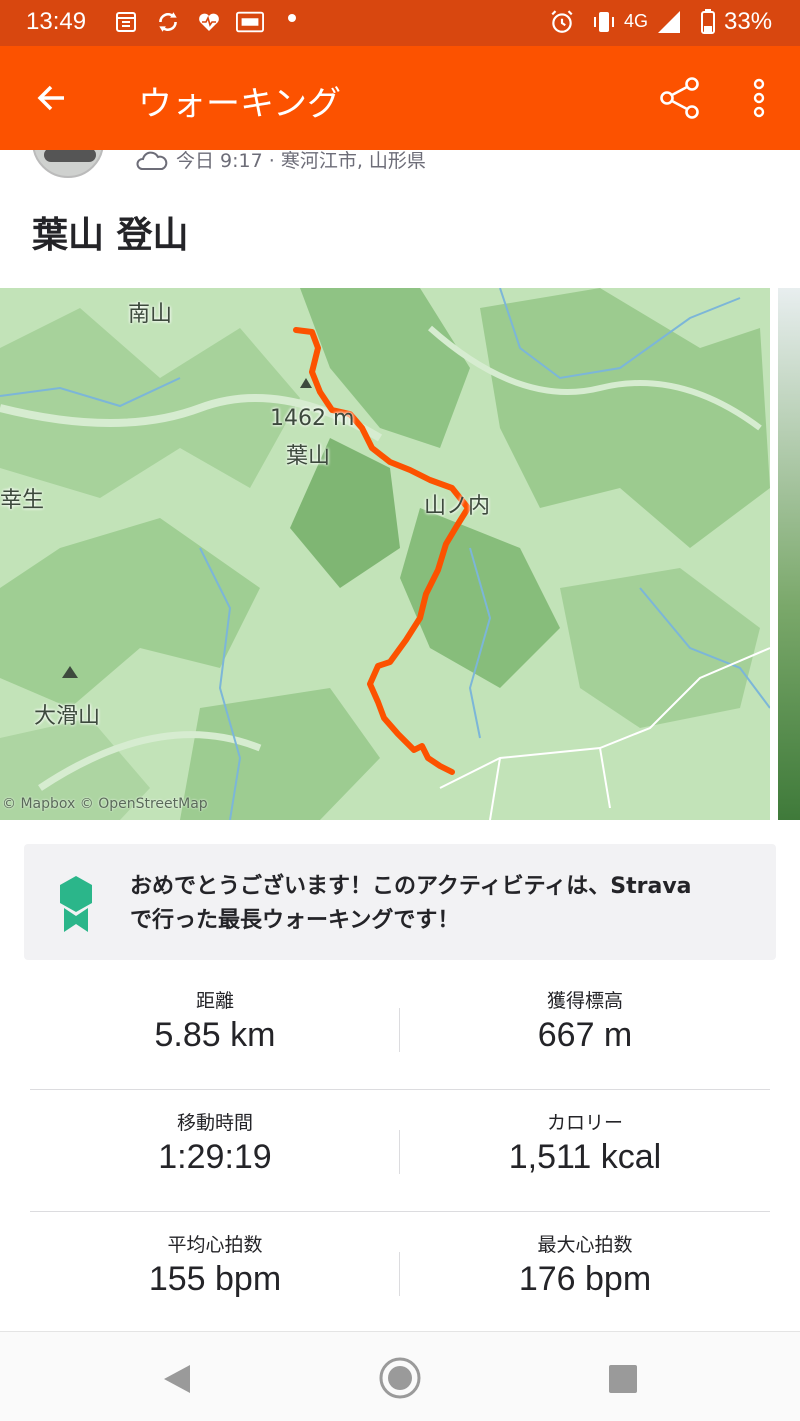 This screenshot has height=1421, width=800. Describe the element at coordinates (214, 1123) in the screenshot. I see `stat-label: 移動時間` at that location.